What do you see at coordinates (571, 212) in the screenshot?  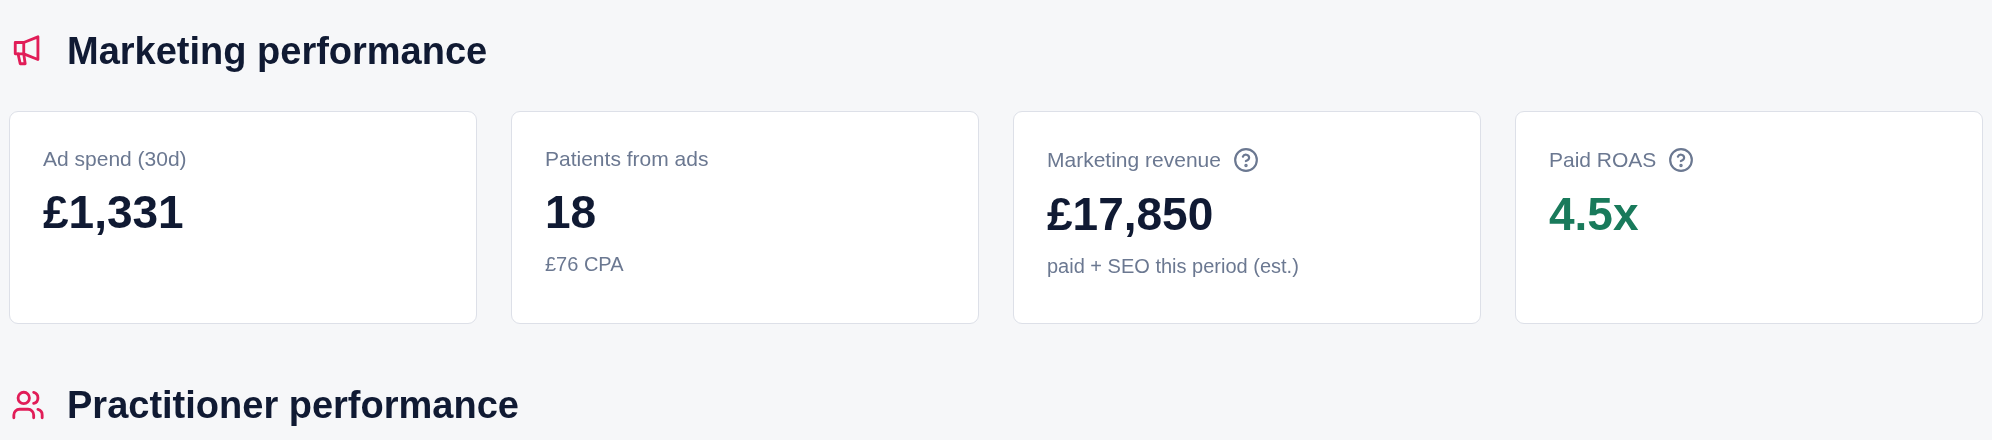 I see `metric-value: 18` at bounding box center [571, 212].